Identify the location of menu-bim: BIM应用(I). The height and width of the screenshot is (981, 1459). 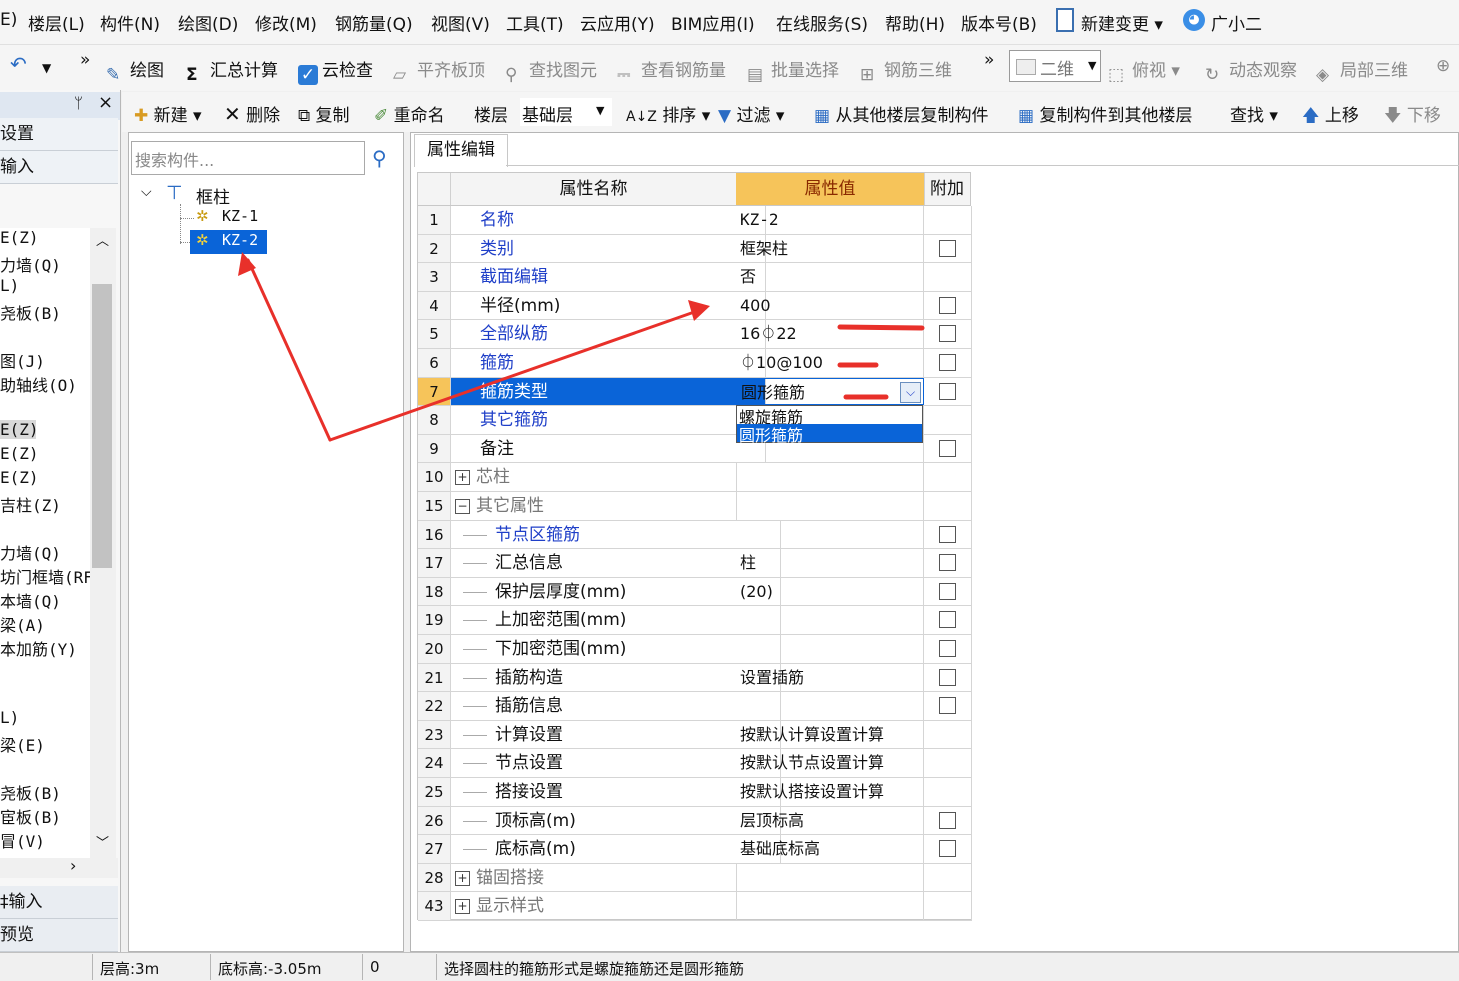
(713, 22).